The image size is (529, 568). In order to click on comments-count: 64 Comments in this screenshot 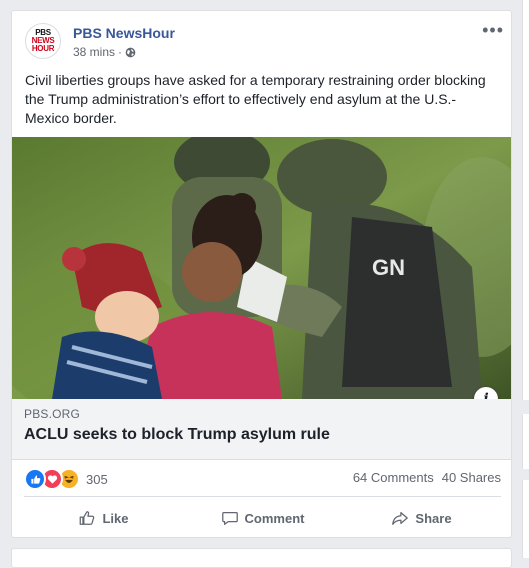, I will do `click(393, 477)`.